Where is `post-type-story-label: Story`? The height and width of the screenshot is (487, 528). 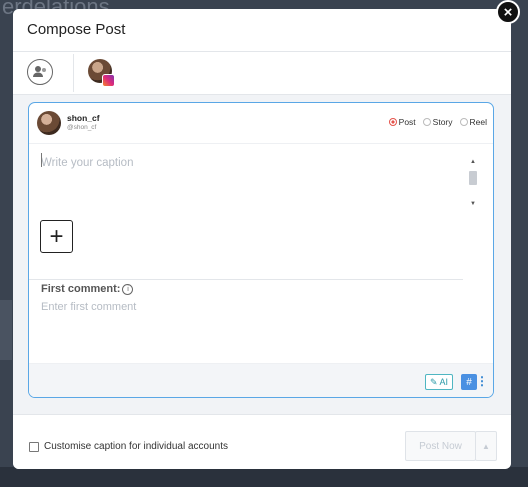
post-type-story-label: Story is located at coordinates (442, 122).